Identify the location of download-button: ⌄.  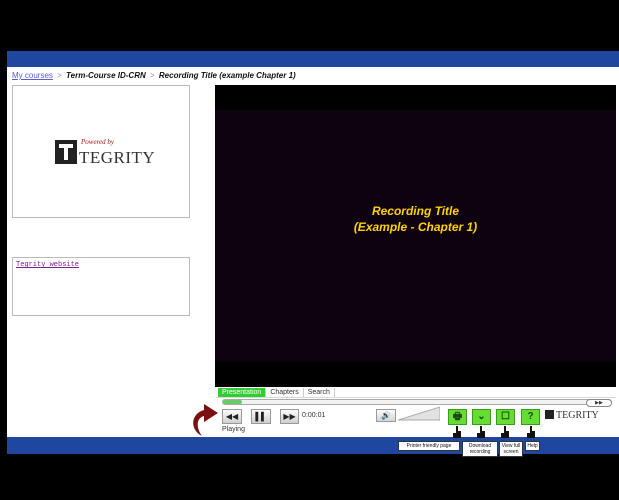
(481, 417).